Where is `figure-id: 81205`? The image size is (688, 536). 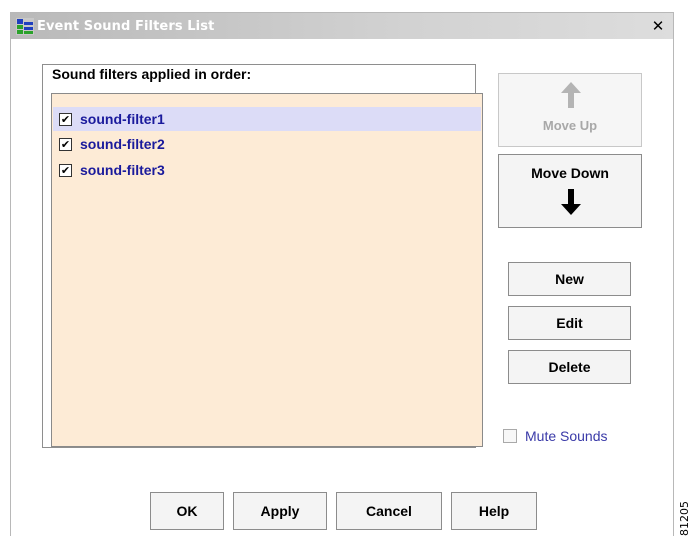 figure-id: 81205 is located at coordinates (683, 518).